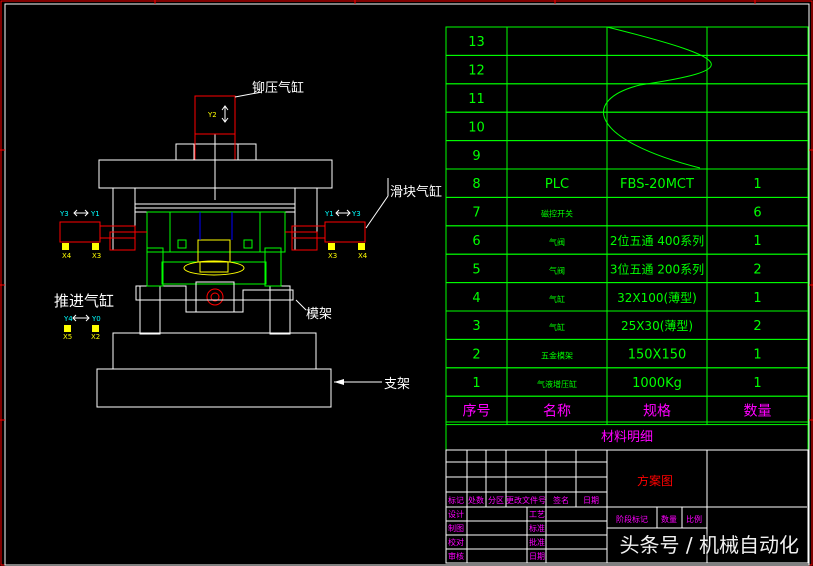 This screenshot has width=813, height=566. What do you see at coordinates (456, 556) in the screenshot?
I see `svg-text: 审核` at bounding box center [456, 556].